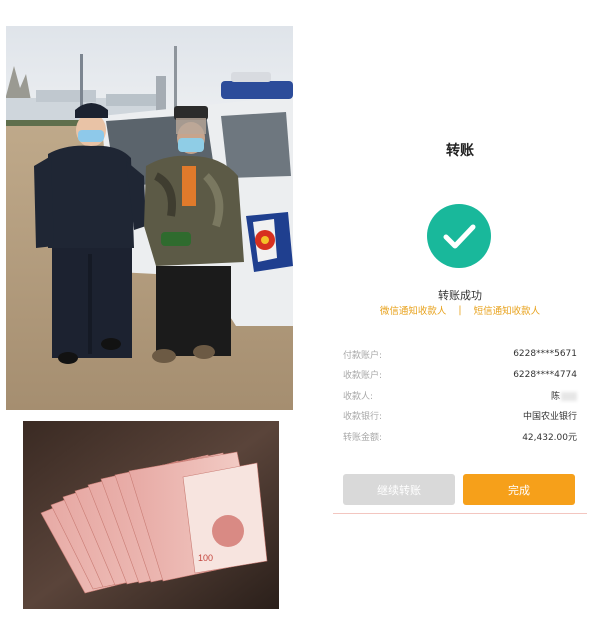 This screenshot has height=619, width=593. What do you see at coordinates (549, 437) in the screenshot?
I see `detail-value: 42,432.00元` at bounding box center [549, 437].